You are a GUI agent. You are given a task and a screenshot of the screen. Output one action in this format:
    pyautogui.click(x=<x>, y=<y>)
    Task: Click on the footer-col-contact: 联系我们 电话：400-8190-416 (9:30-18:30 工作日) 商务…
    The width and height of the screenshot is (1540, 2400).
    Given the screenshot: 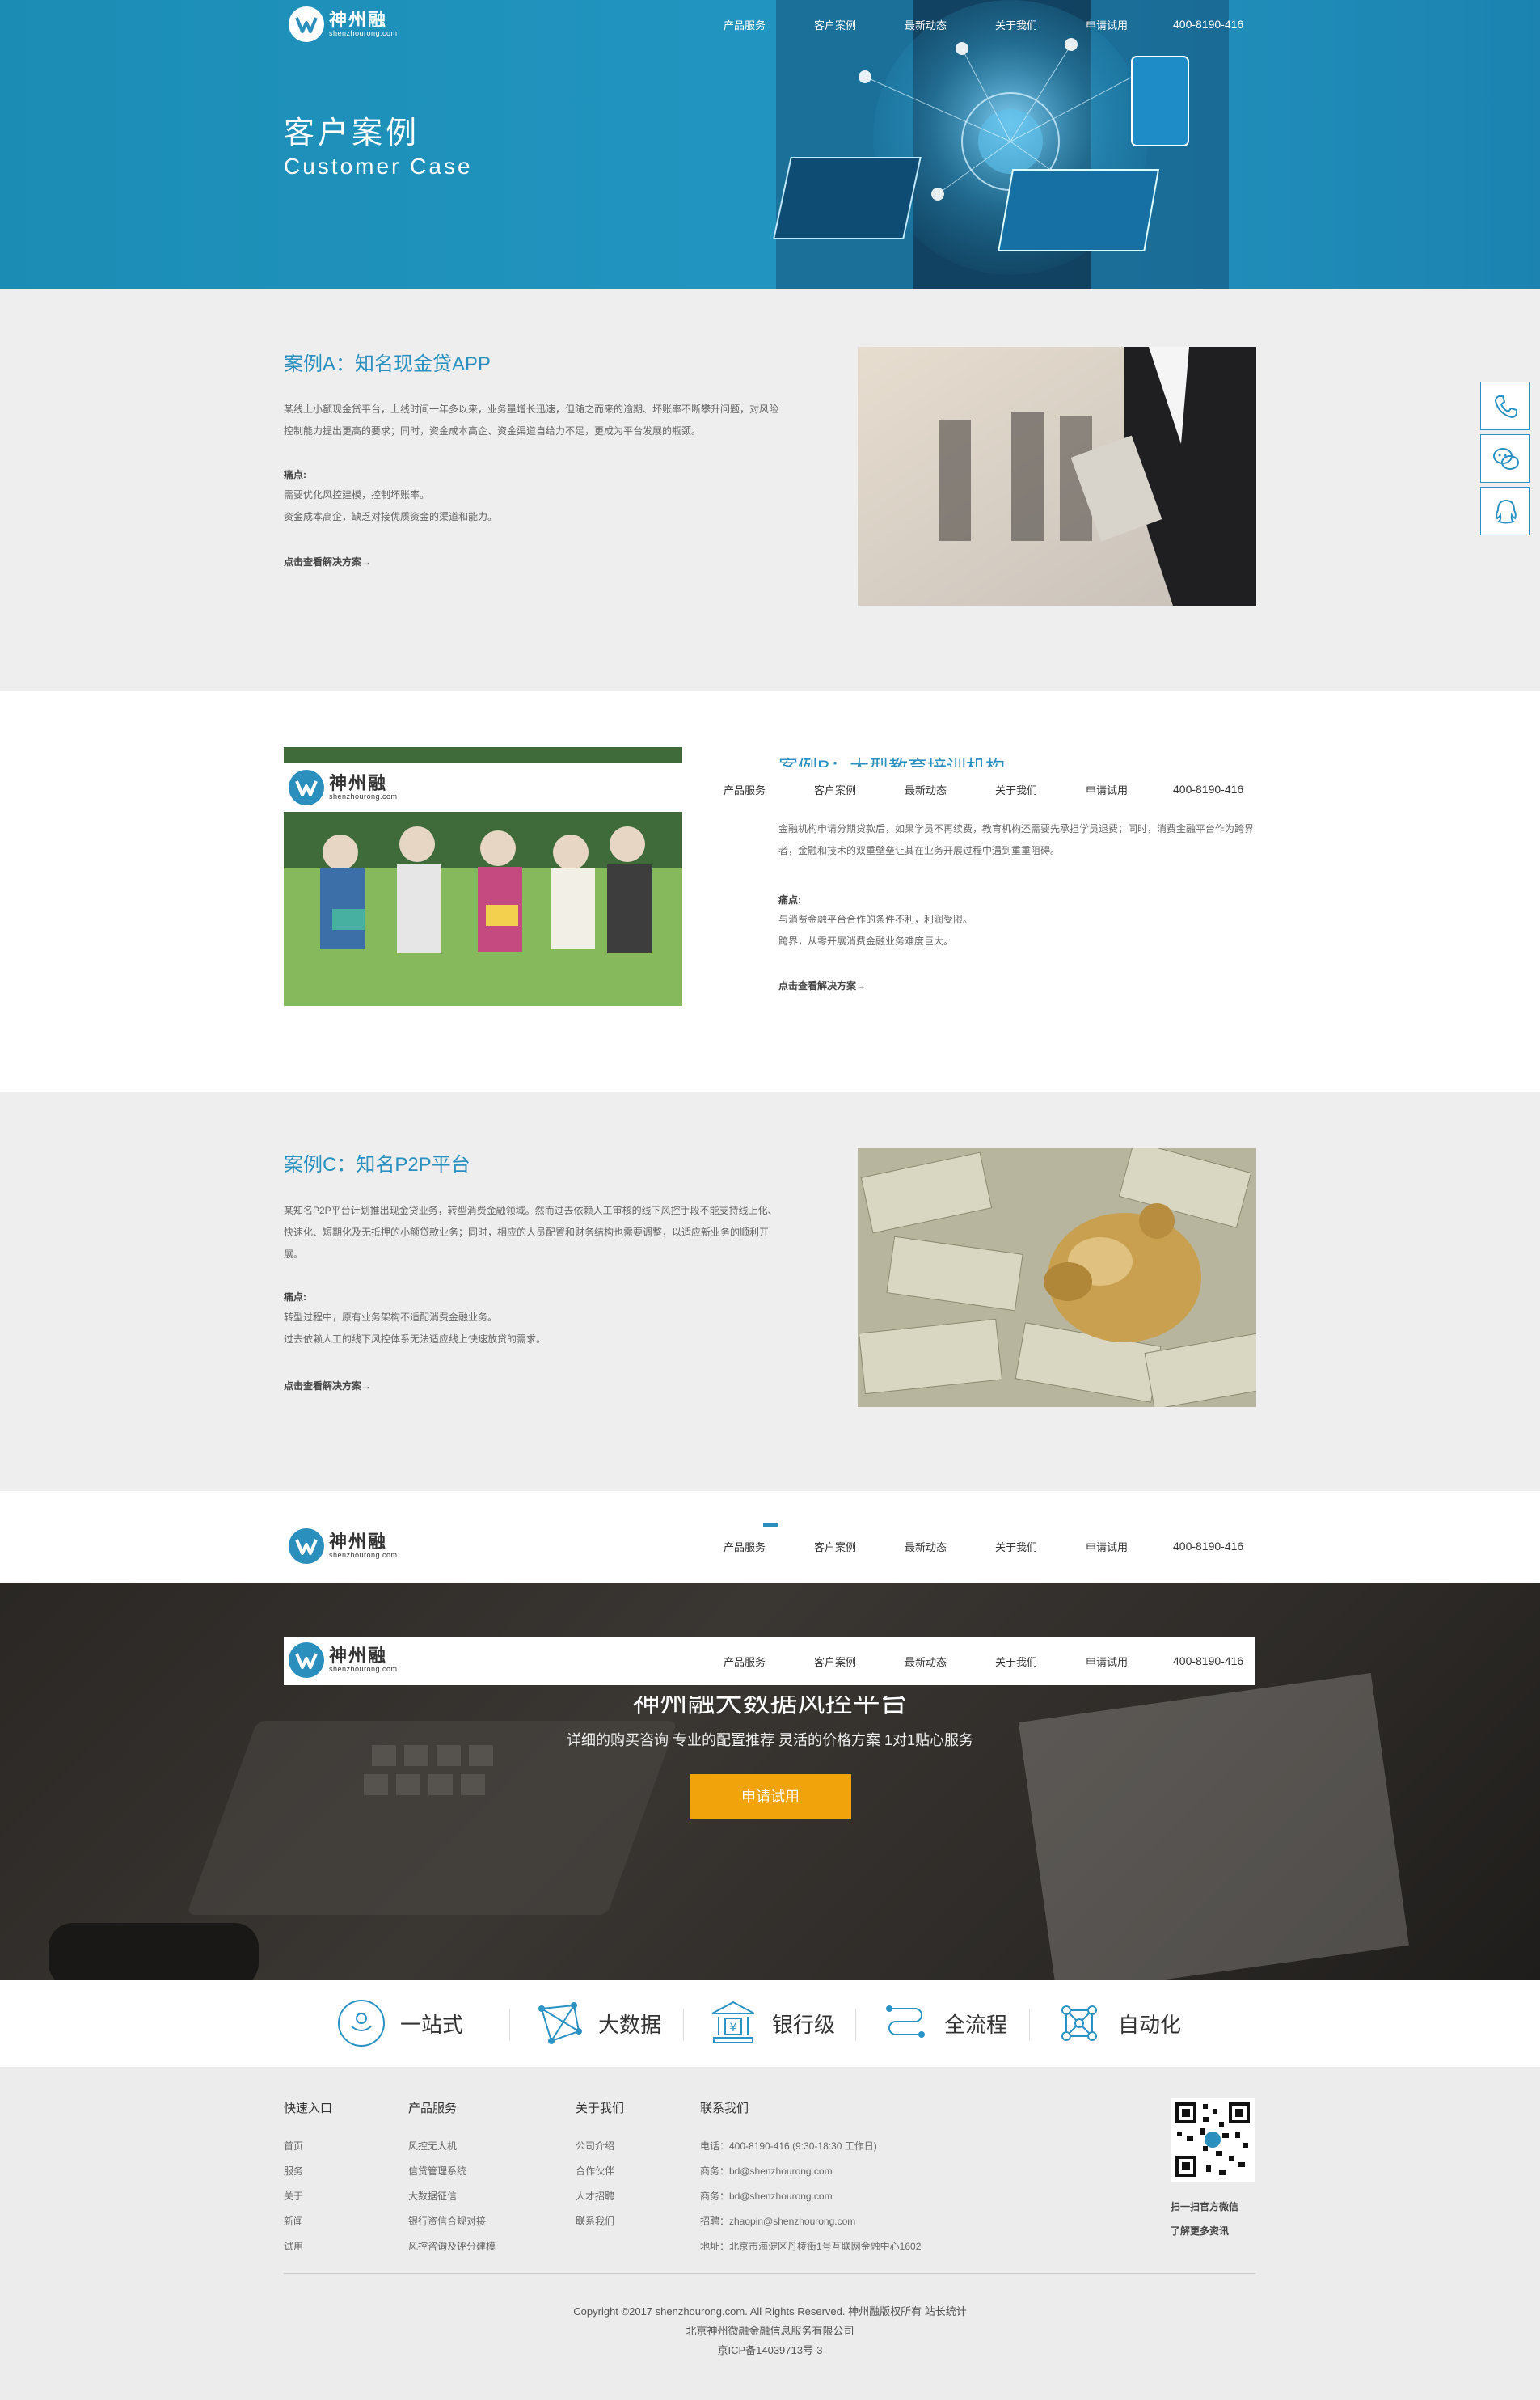 What is the action you would take?
    pyautogui.click(x=811, y=2179)
    